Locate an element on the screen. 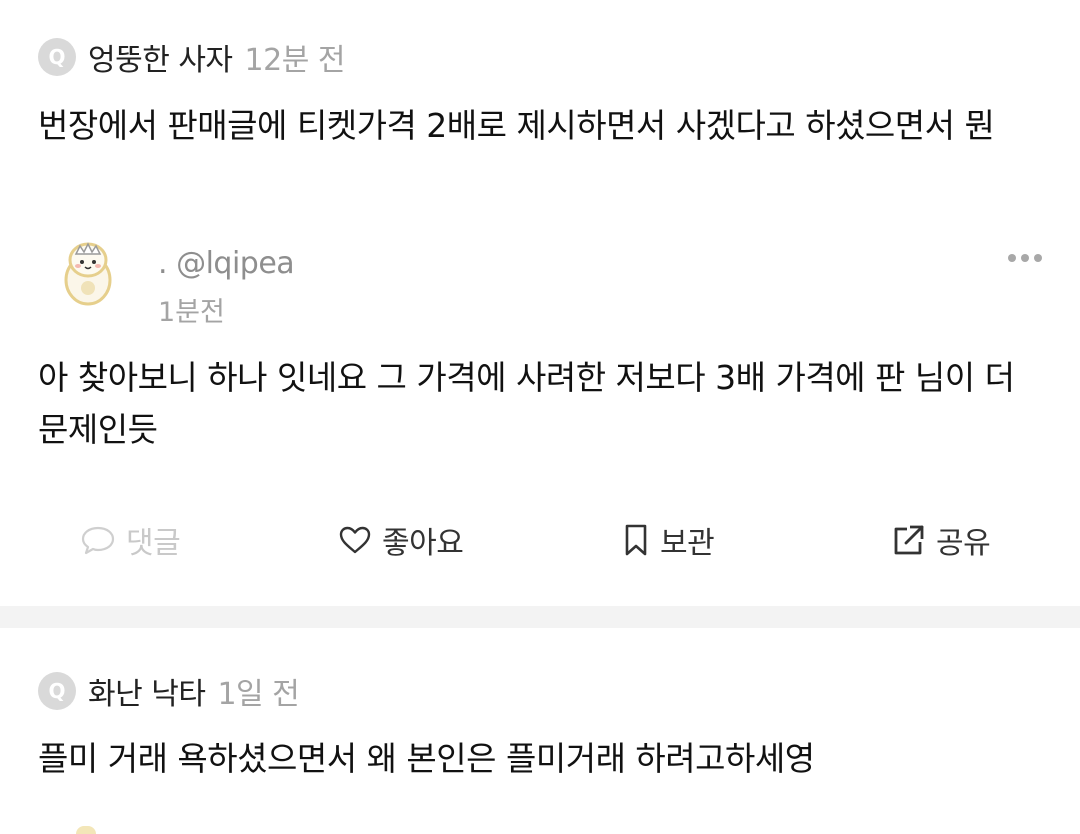 This screenshot has width=1080, height=834. heart-icon is located at coordinates (355, 540).